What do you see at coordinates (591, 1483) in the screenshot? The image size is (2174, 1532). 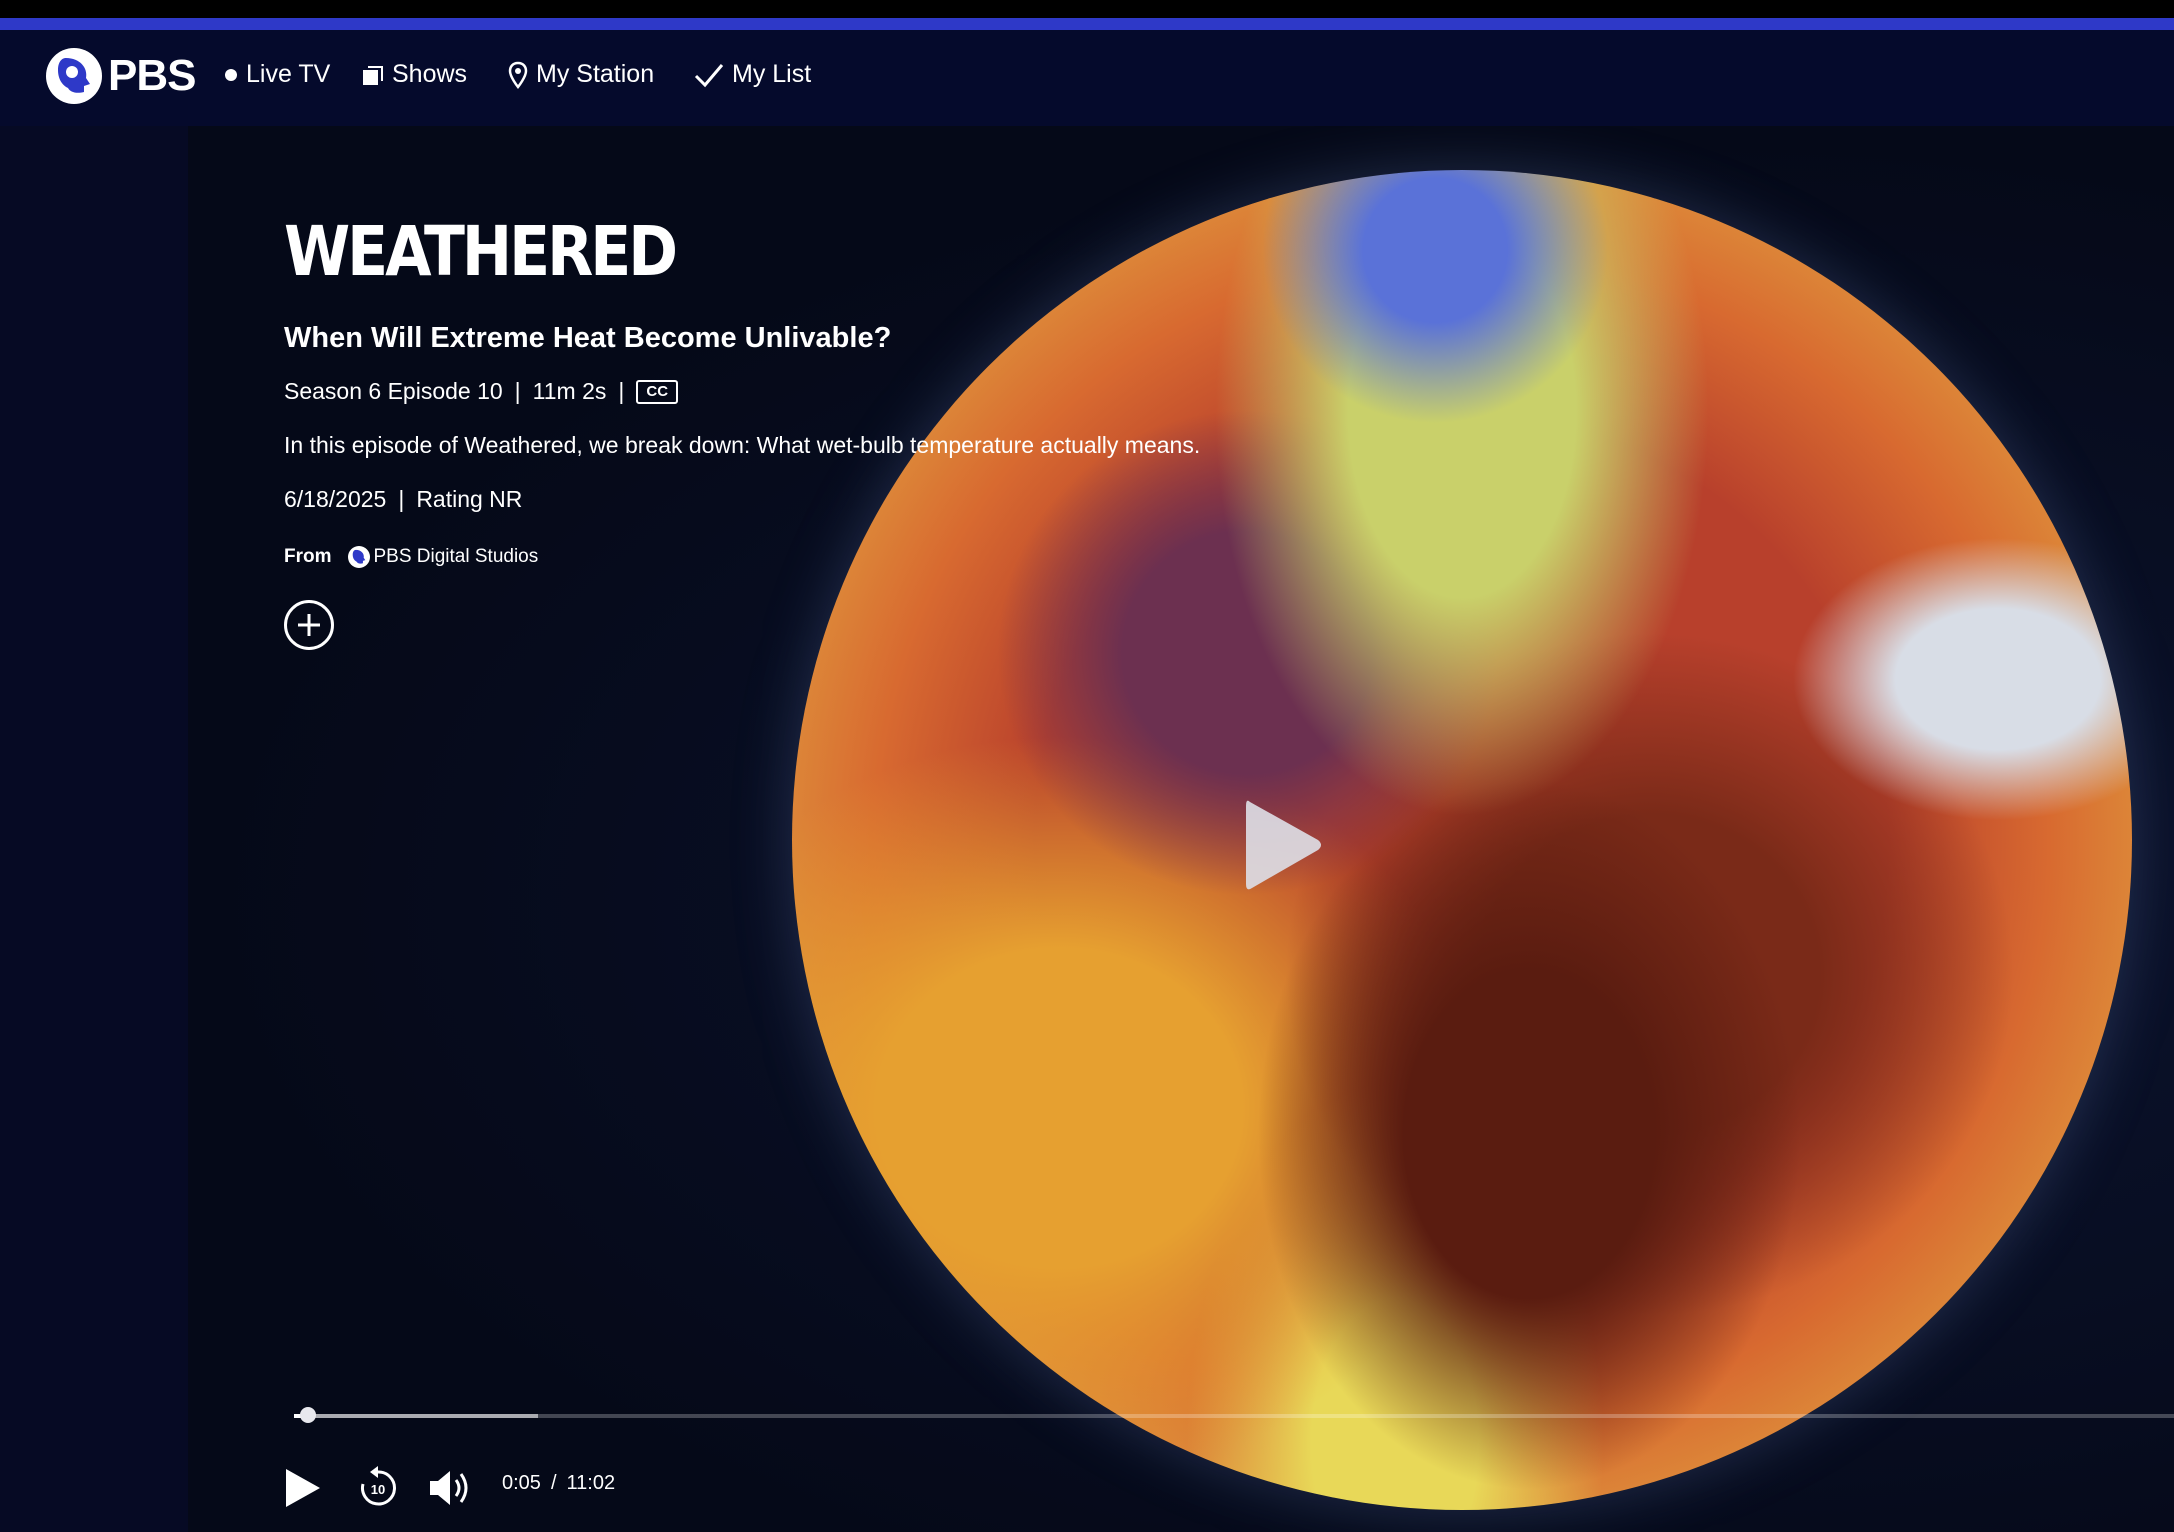 I see `total-time: 11:02` at bounding box center [591, 1483].